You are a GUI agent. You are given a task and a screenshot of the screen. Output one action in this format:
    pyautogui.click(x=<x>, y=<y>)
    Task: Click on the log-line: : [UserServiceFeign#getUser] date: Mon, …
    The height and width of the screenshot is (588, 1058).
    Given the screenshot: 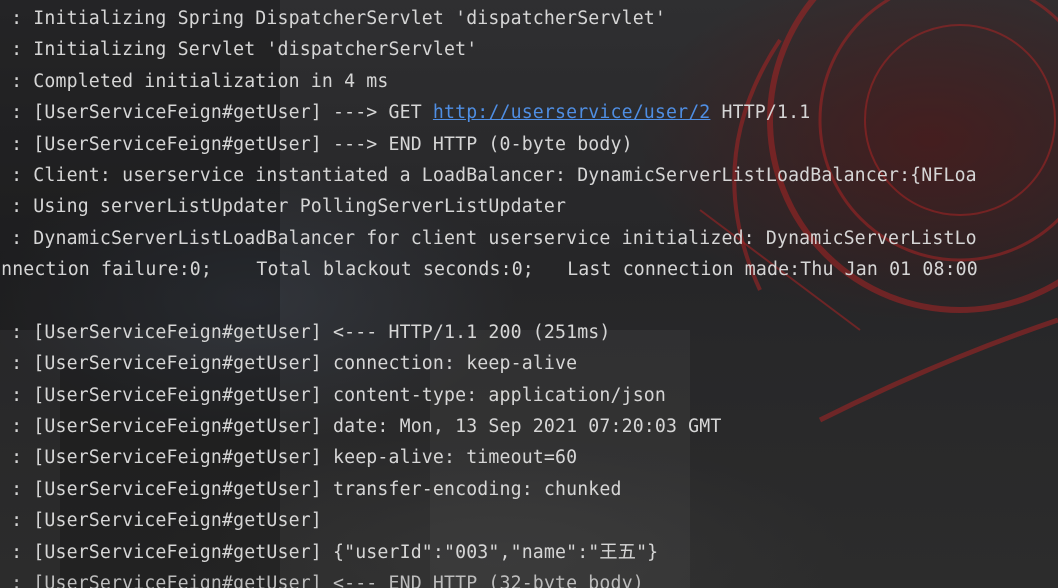 What is the action you would take?
    pyautogui.click(x=361, y=427)
    